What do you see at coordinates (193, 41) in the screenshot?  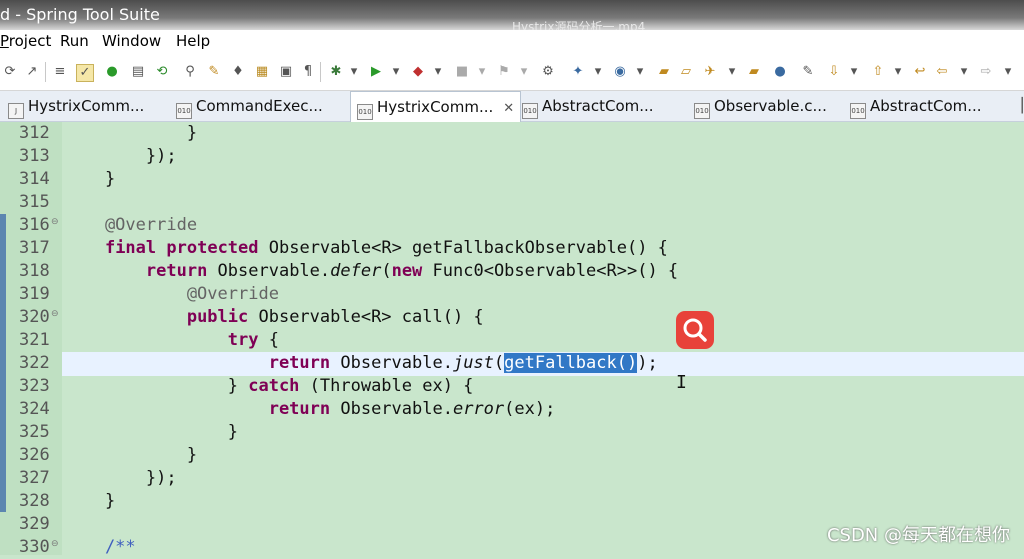 I see `menu-help: Help` at bounding box center [193, 41].